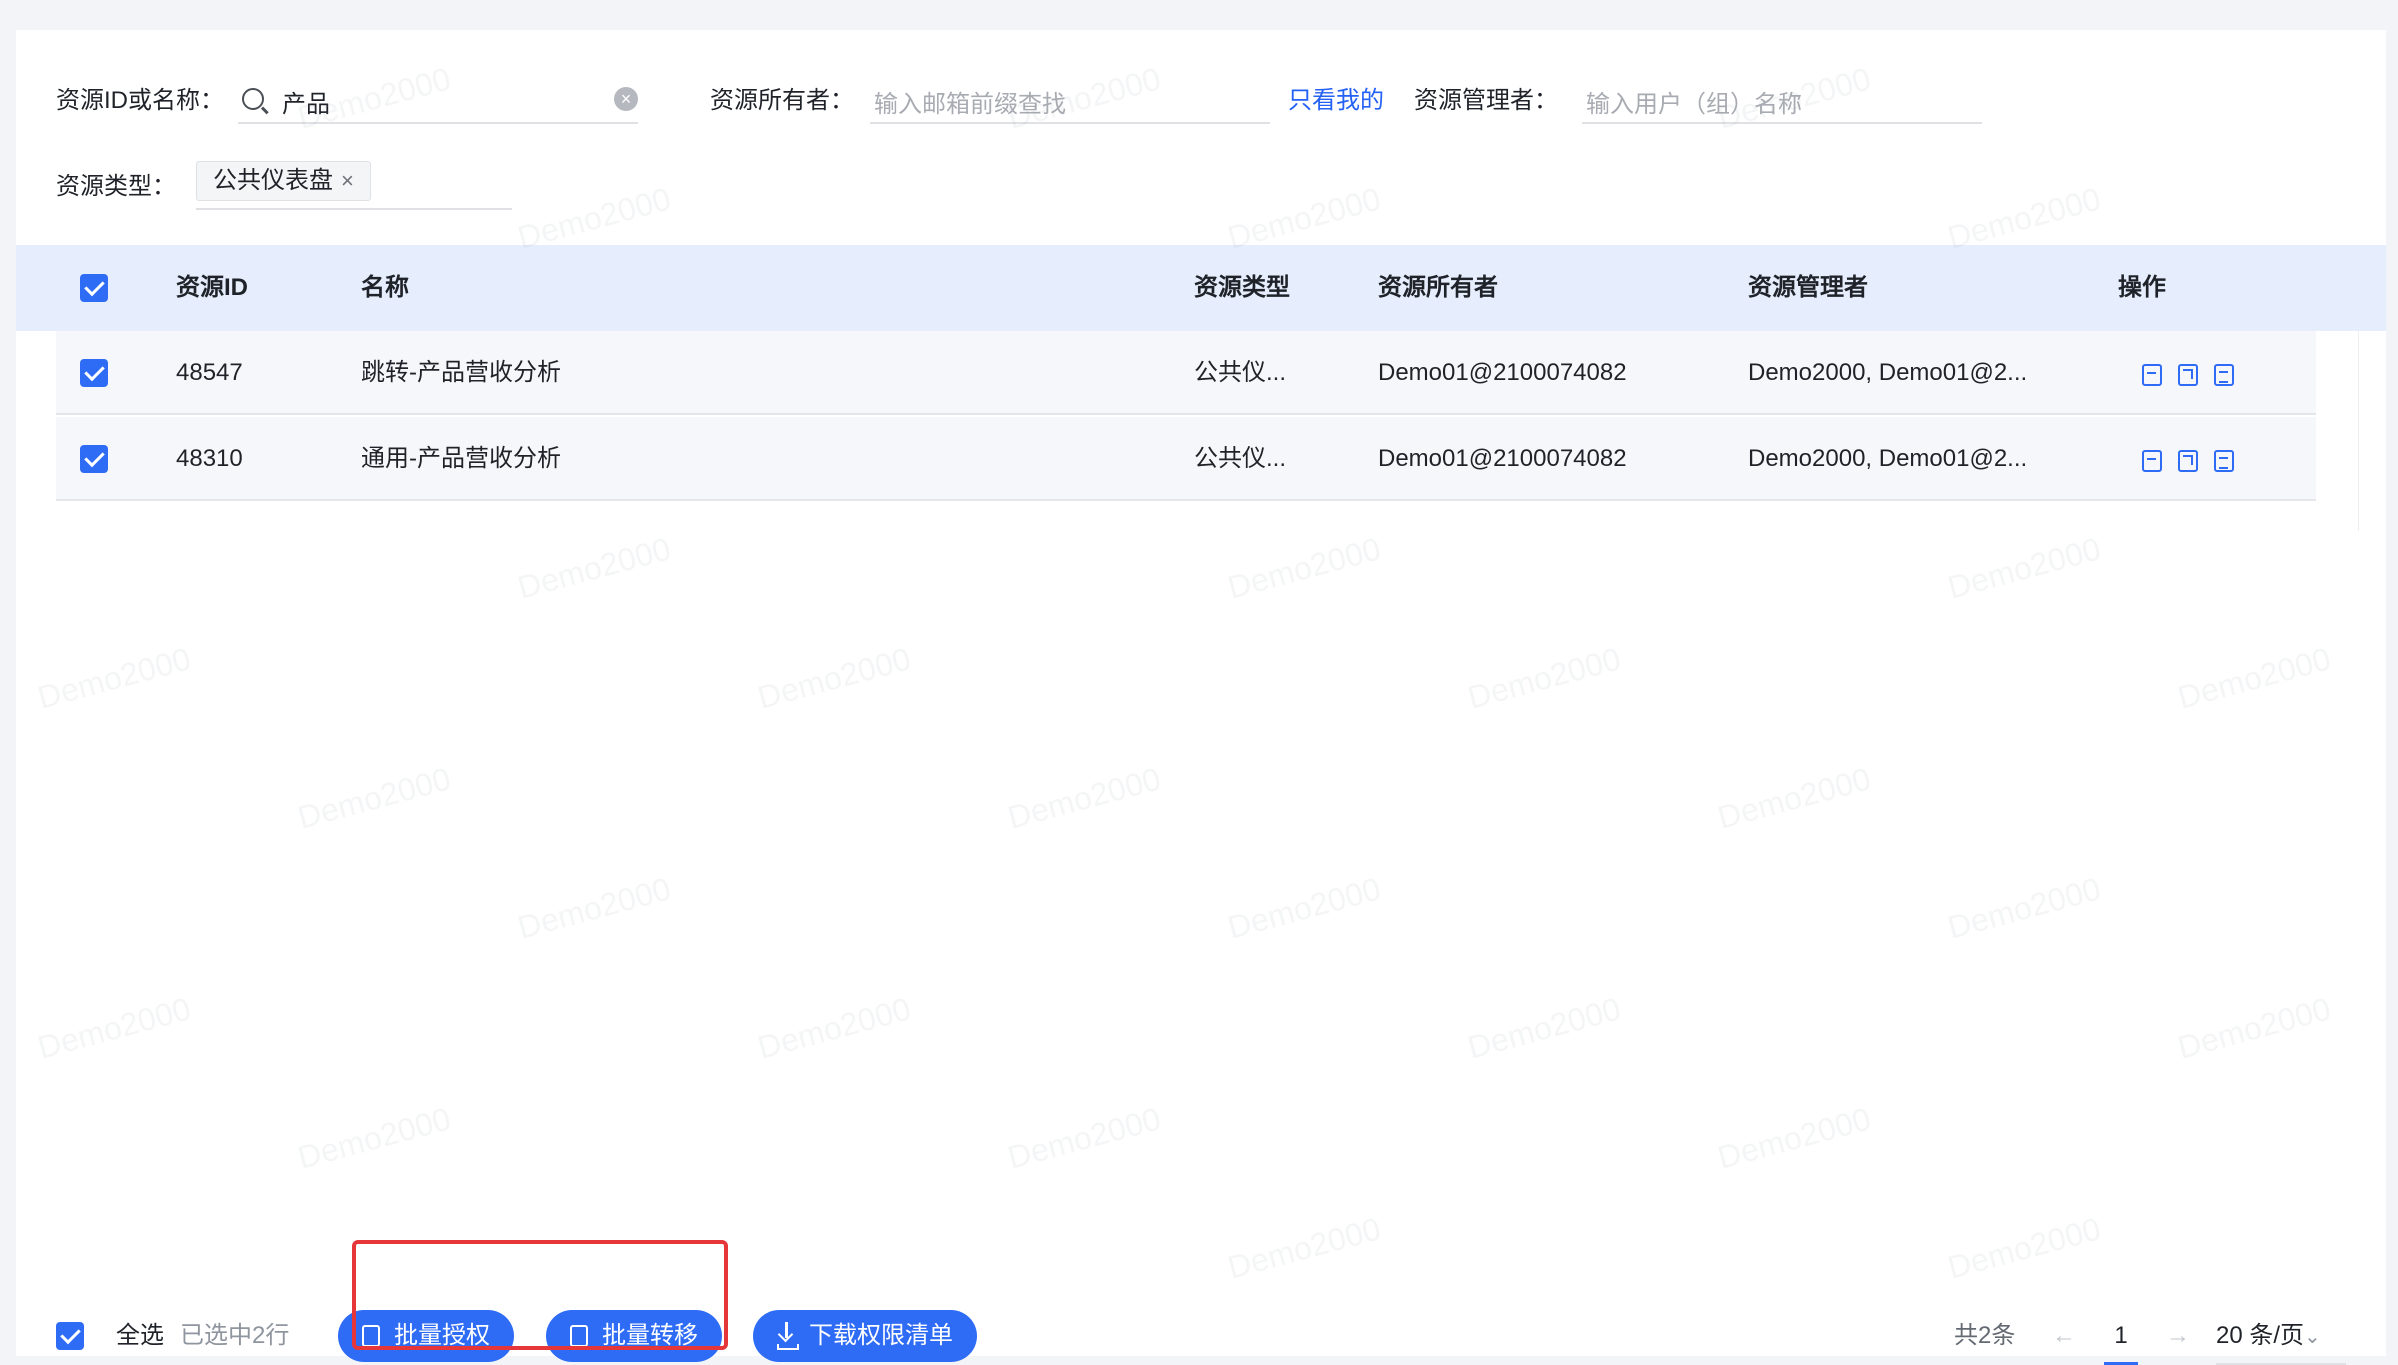 The width and height of the screenshot is (2398, 1365). Describe the element at coordinates (209, 458) in the screenshot. I see `row-resource-id: 48310` at that location.